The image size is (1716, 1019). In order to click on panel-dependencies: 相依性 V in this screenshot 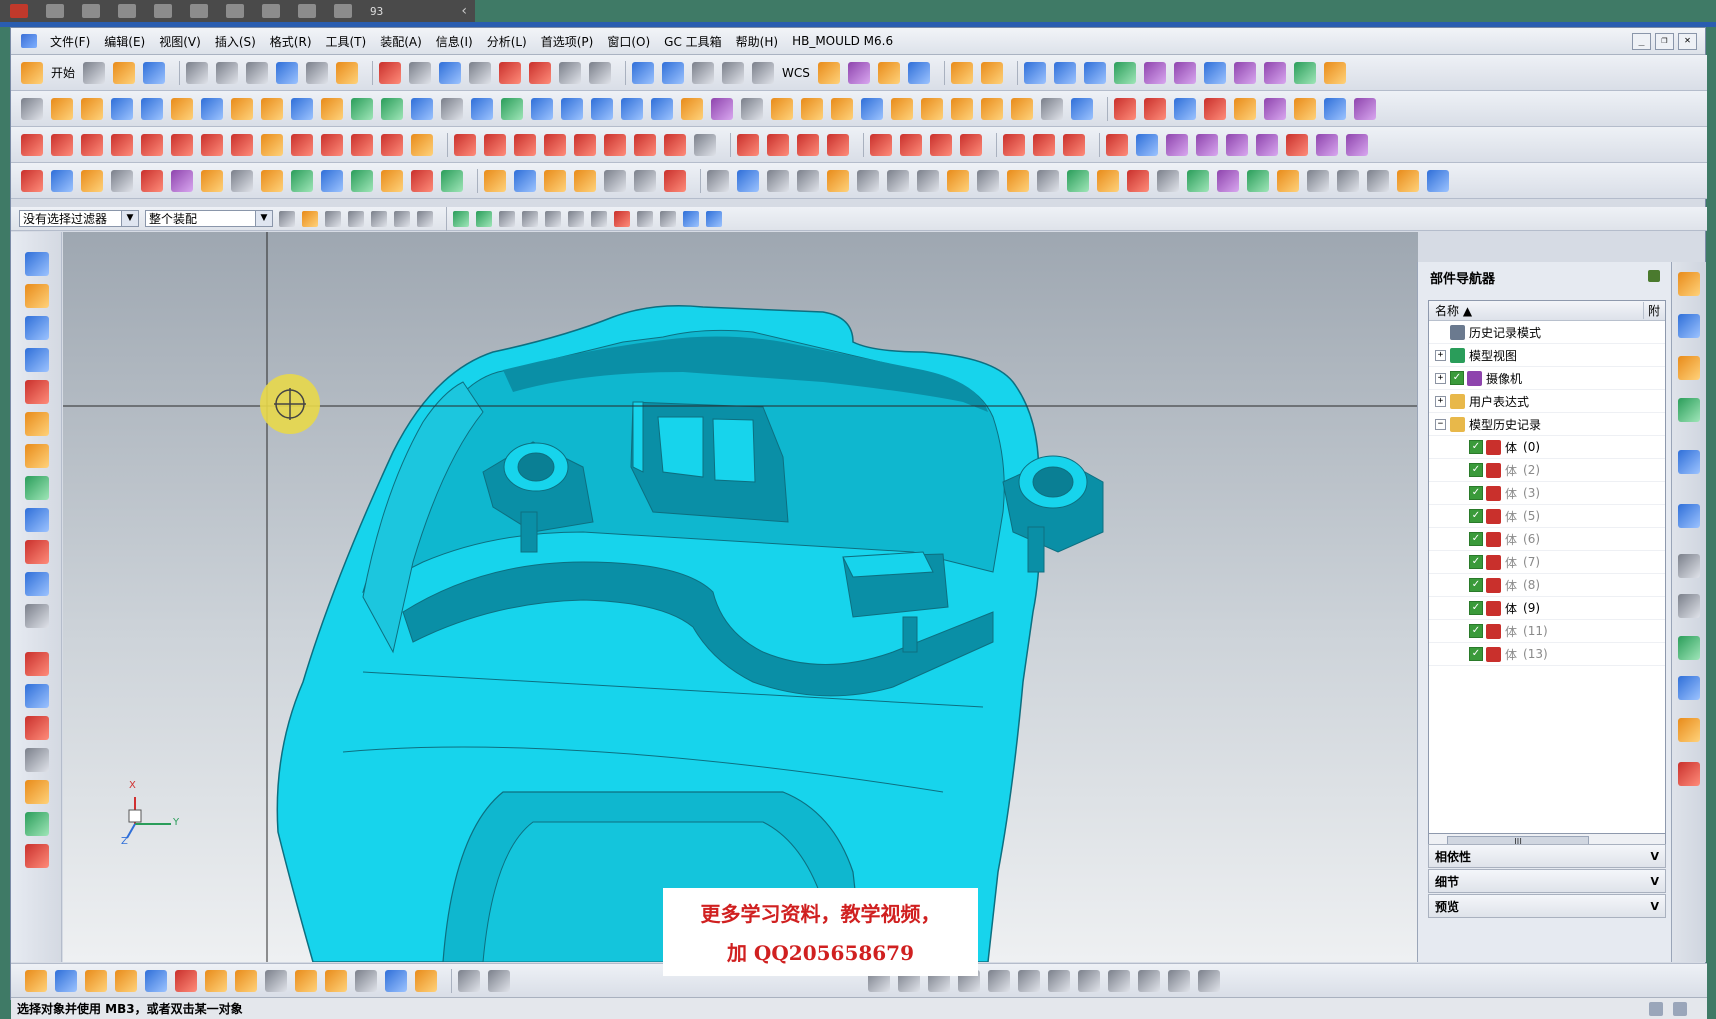, I will do `click(1547, 856)`.